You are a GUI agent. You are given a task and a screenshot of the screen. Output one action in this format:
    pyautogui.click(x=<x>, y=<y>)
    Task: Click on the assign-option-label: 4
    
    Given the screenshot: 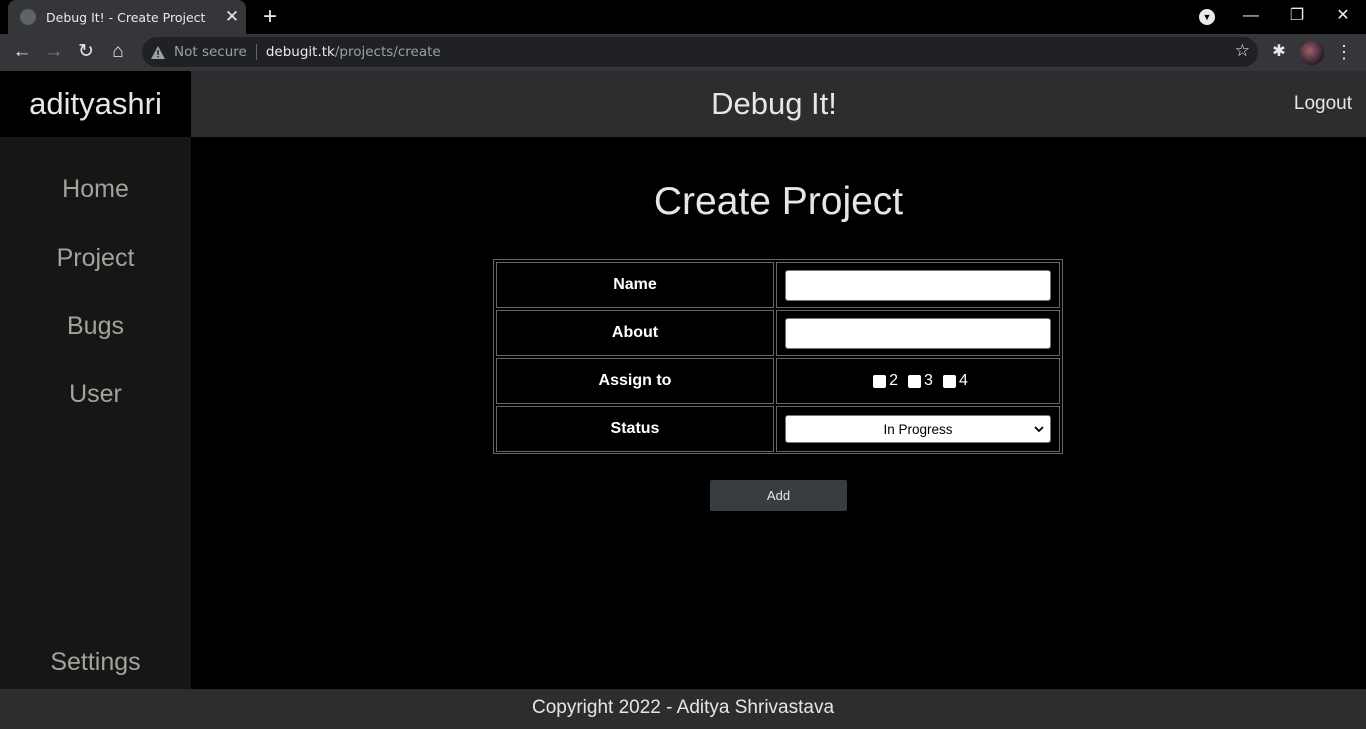 What is the action you would take?
    pyautogui.click(x=963, y=380)
    